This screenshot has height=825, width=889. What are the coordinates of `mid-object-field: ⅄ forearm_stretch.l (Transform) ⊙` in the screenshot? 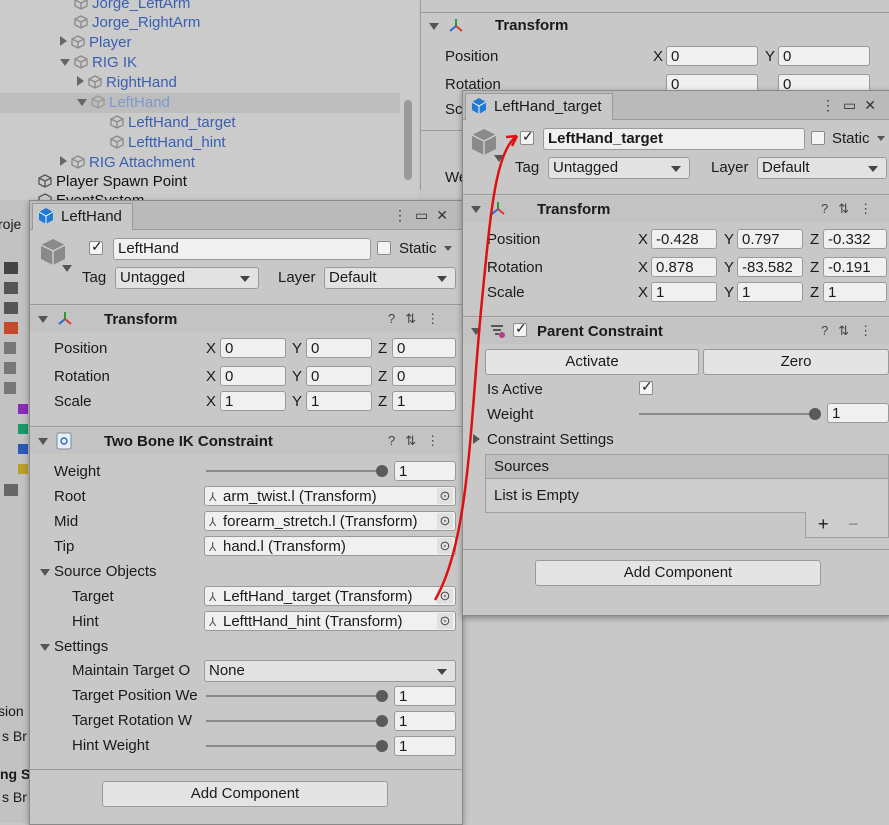 It's located at (330, 521).